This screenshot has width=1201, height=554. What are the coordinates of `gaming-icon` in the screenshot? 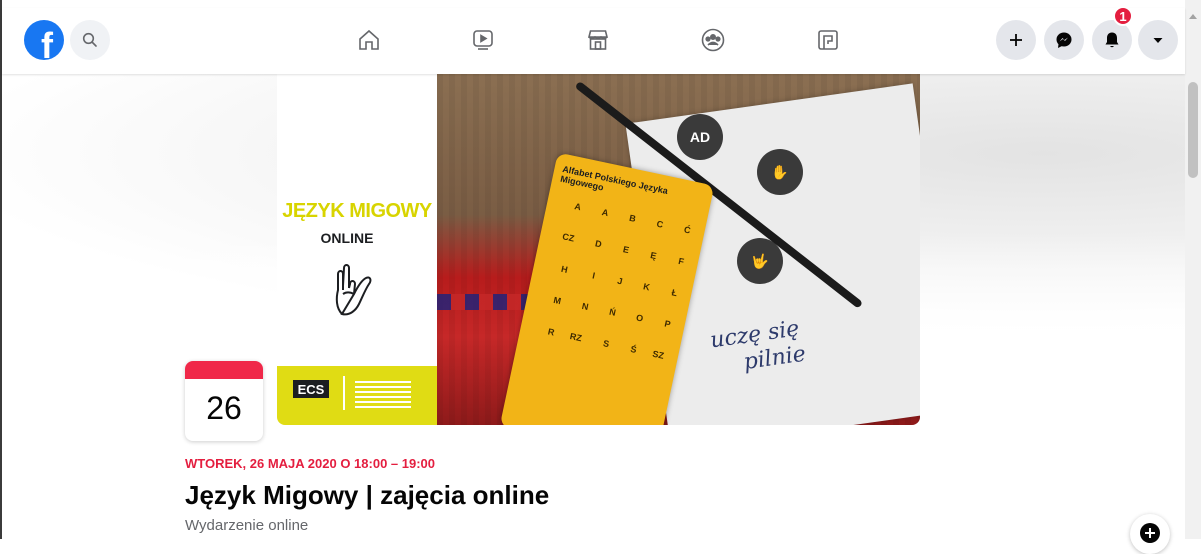 It's located at (828, 40).